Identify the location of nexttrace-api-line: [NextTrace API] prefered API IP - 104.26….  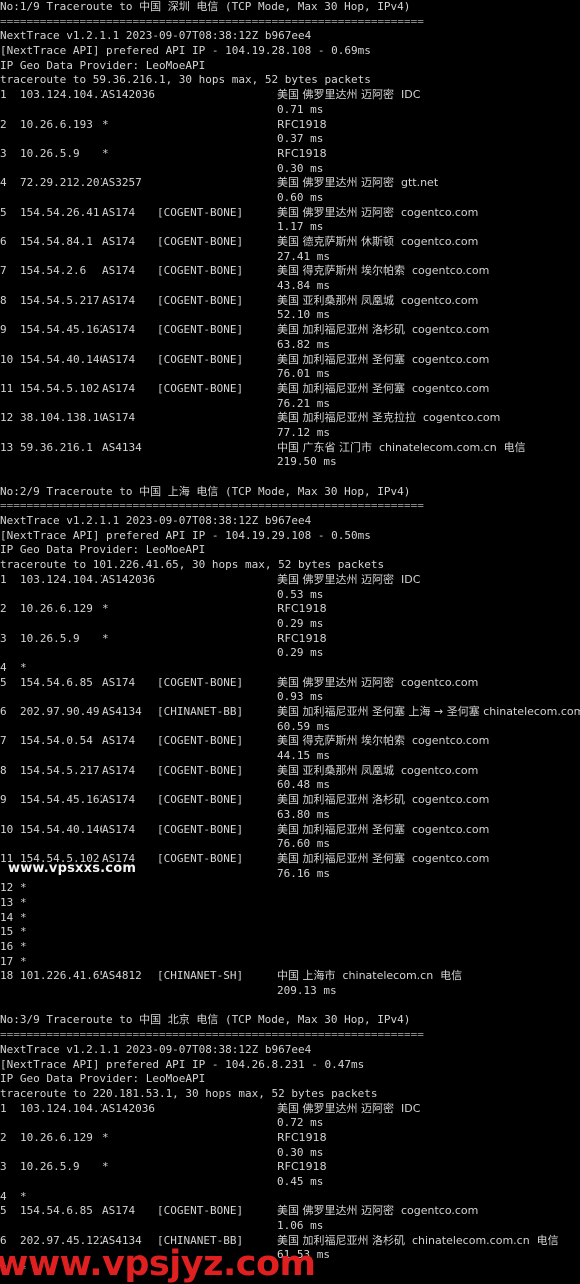
(182, 1064).